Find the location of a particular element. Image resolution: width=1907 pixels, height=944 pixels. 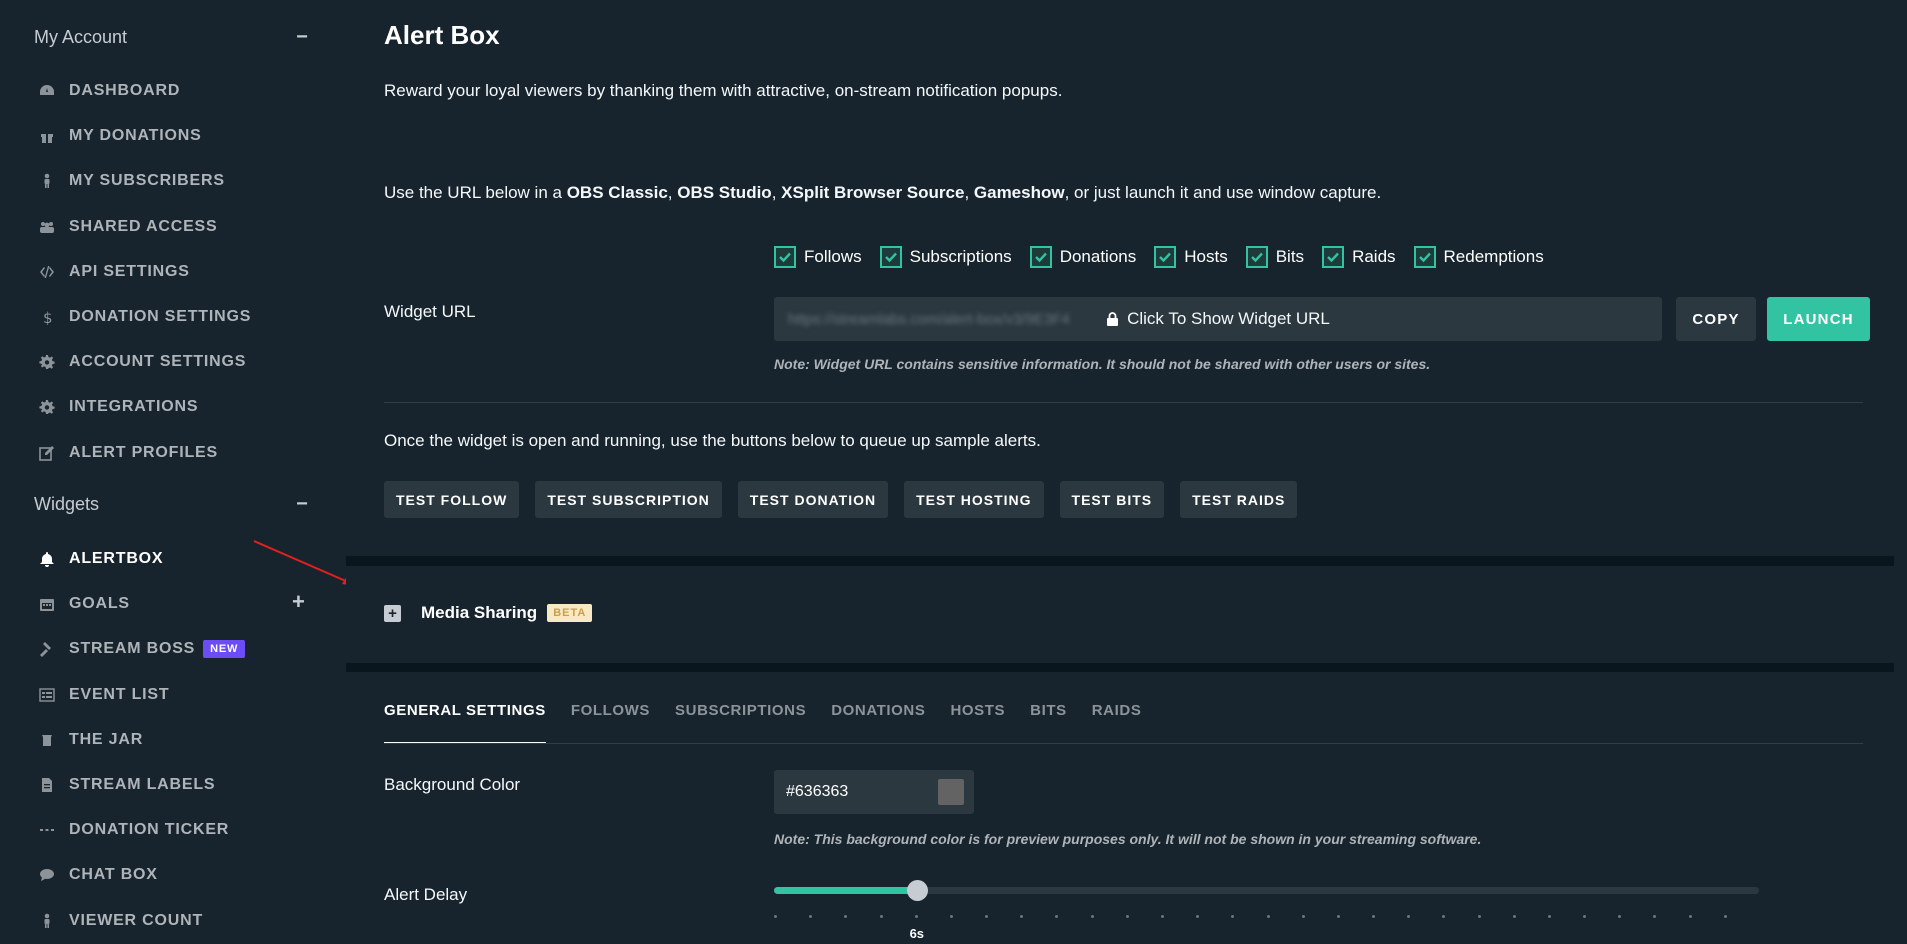

sidebar-item-viewer-count: VIEWER COUNT is located at coordinates (120, 921).